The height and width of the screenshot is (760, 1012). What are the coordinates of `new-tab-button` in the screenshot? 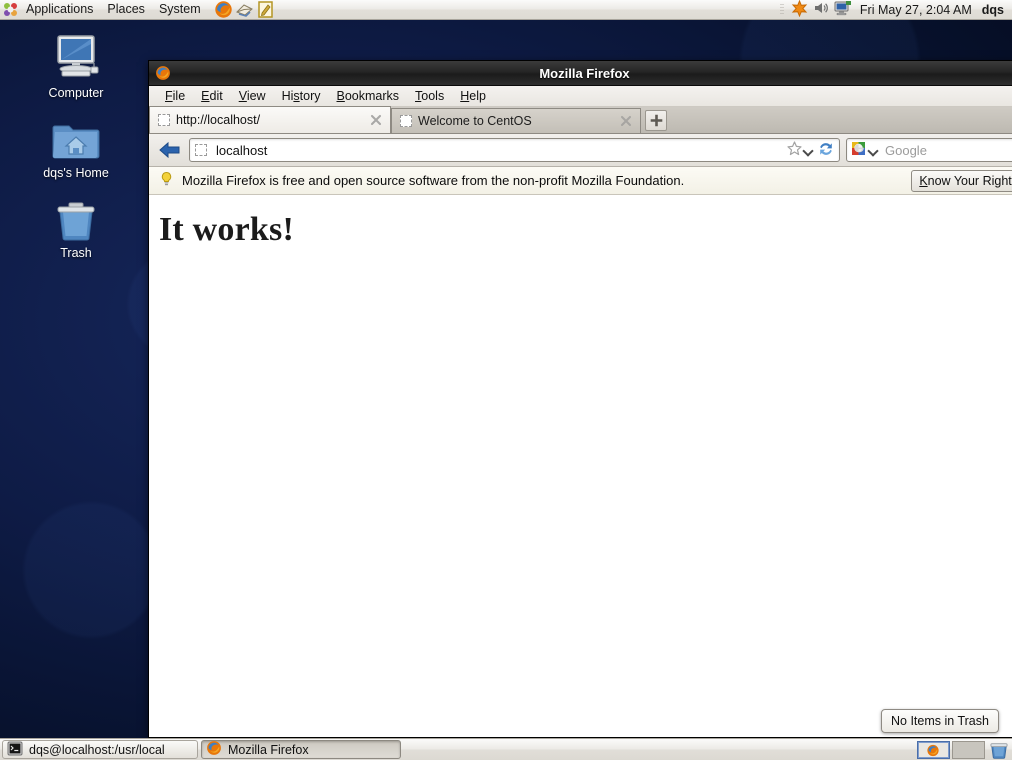 It's located at (656, 120).